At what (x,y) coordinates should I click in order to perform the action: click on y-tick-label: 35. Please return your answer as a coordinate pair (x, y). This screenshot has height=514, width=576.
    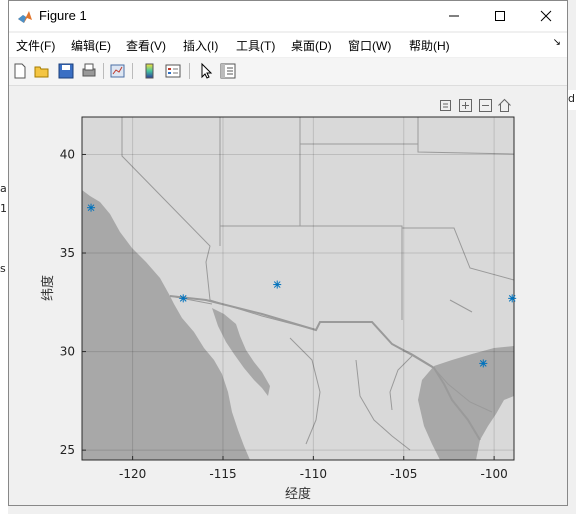
    Looking at the image, I should click on (67, 253).